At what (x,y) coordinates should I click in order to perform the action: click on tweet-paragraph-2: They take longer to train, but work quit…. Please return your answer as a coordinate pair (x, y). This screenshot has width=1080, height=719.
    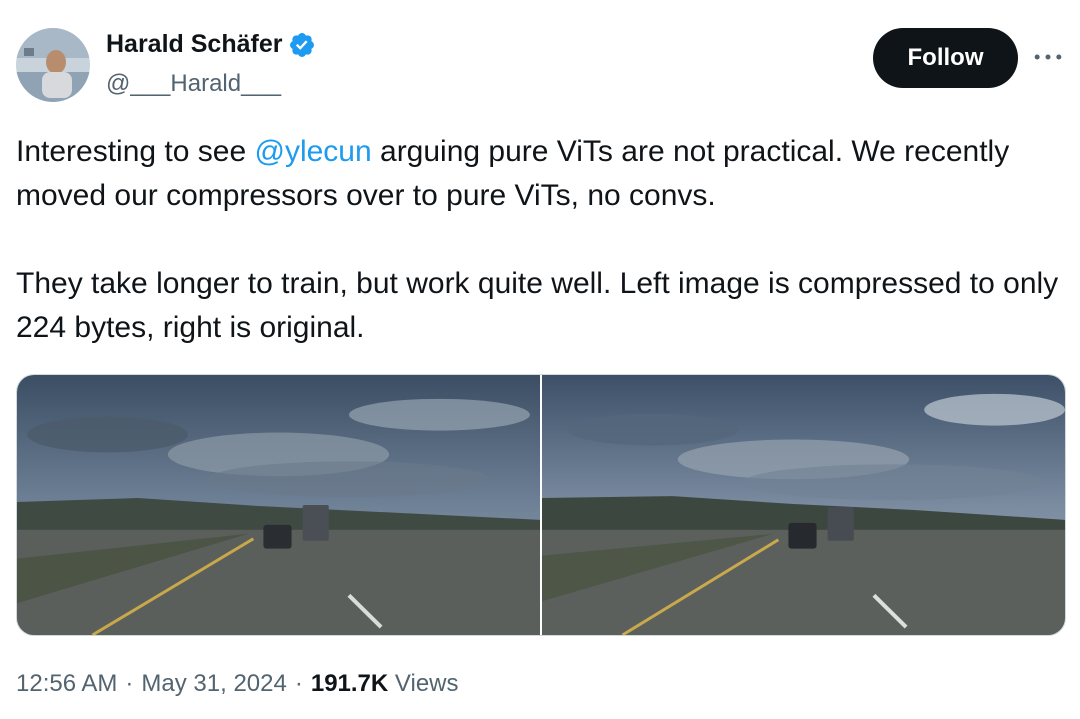
    Looking at the image, I should click on (537, 305).